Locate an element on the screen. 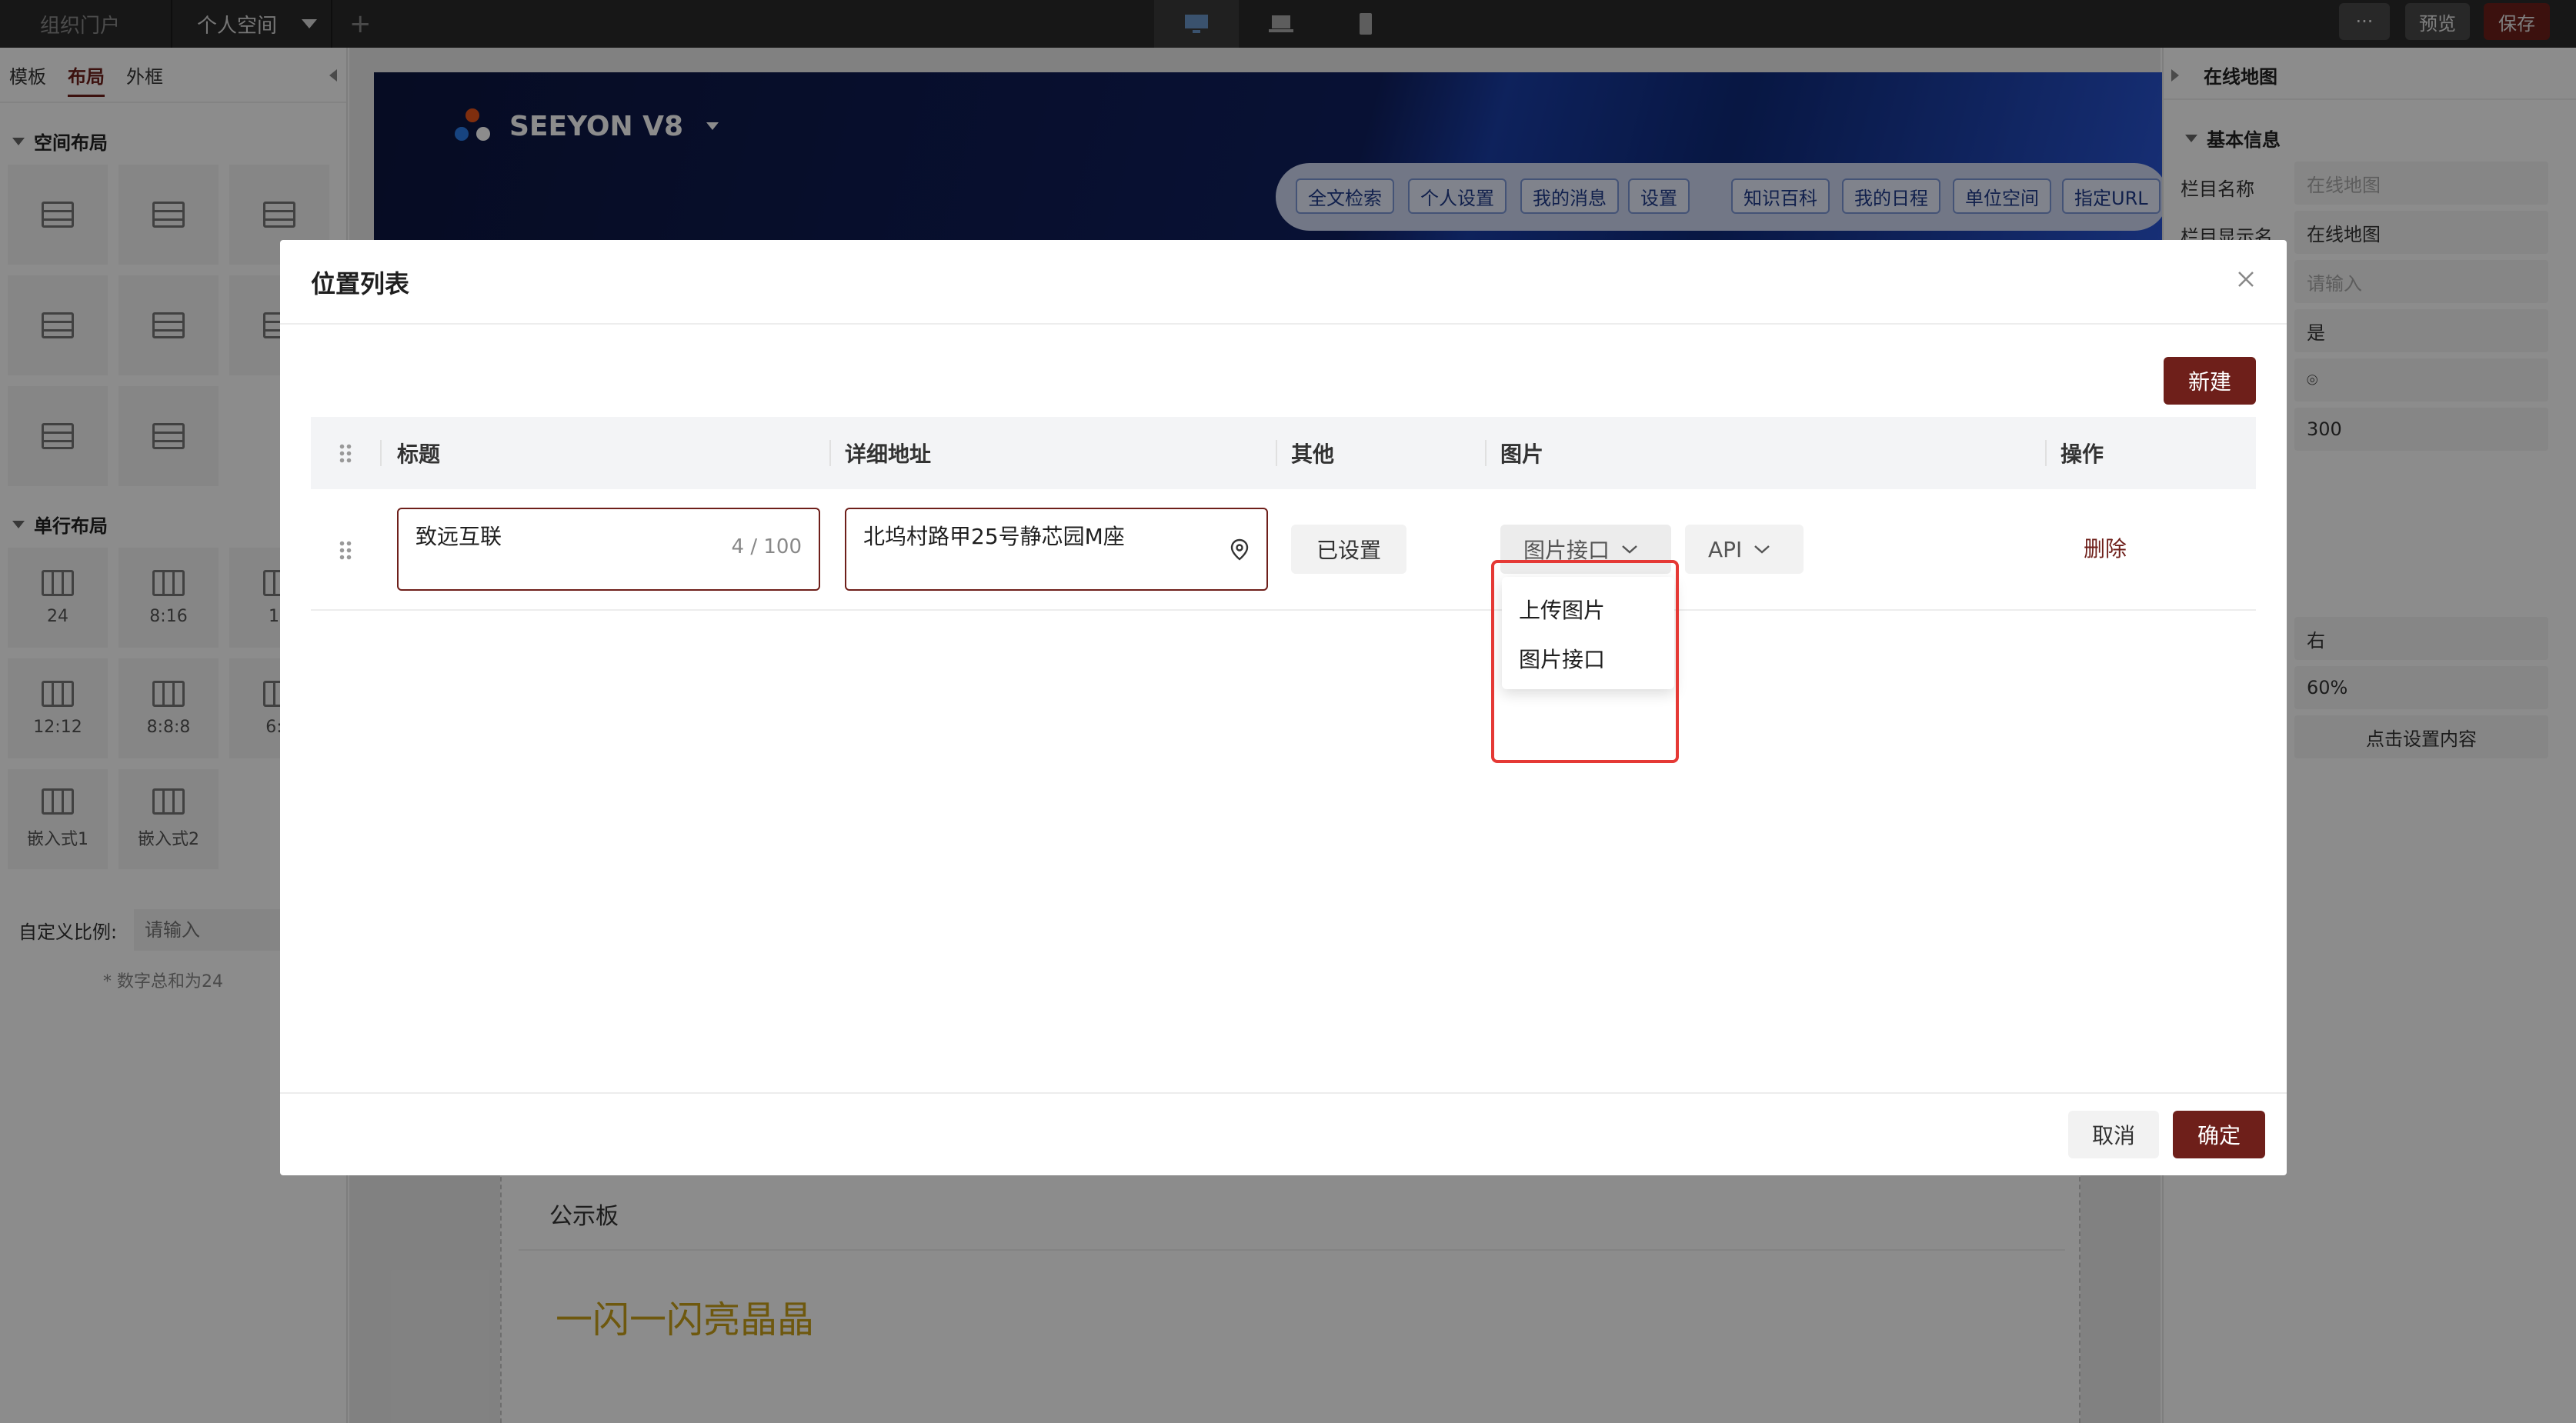 This screenshot has width=2576, height=1423. delete-link: 删除 is located at coordinates (2105, 547).